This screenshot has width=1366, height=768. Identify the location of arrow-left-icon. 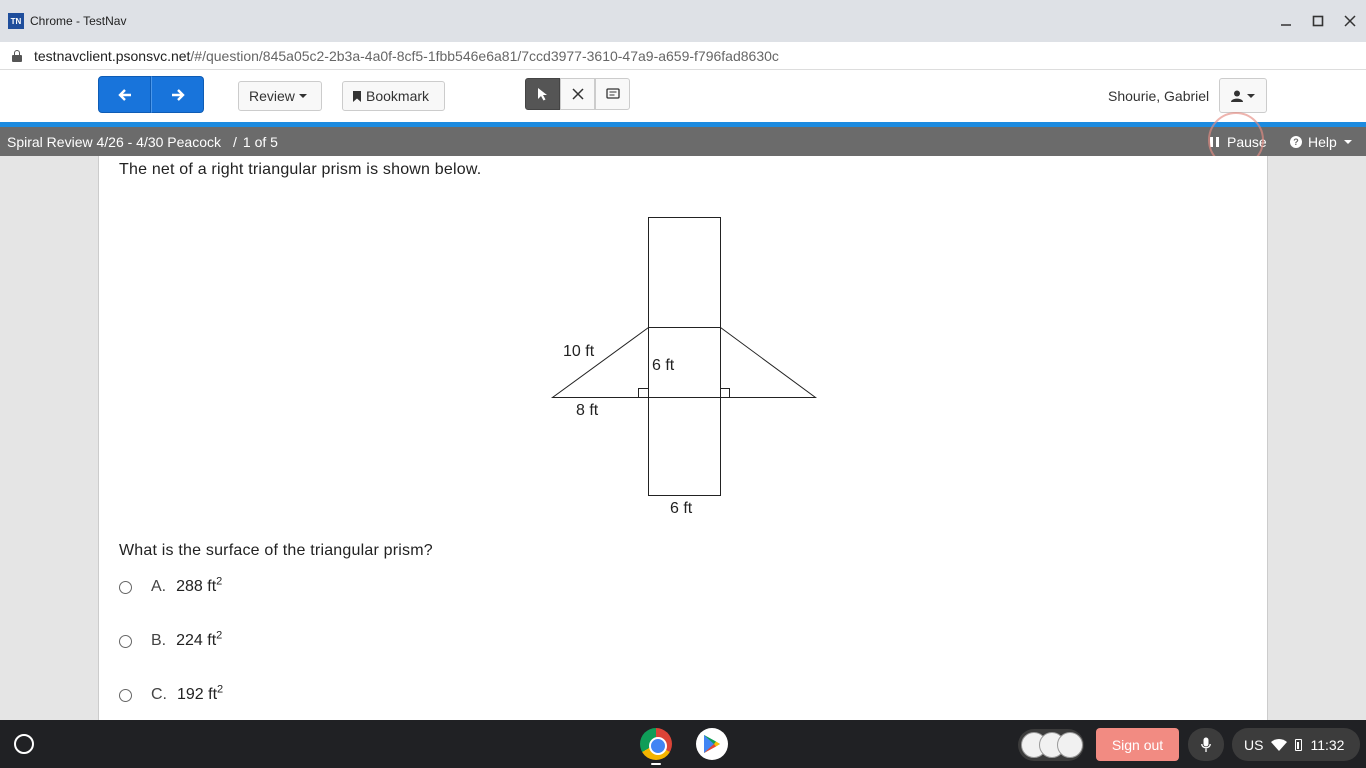
(124, 94).